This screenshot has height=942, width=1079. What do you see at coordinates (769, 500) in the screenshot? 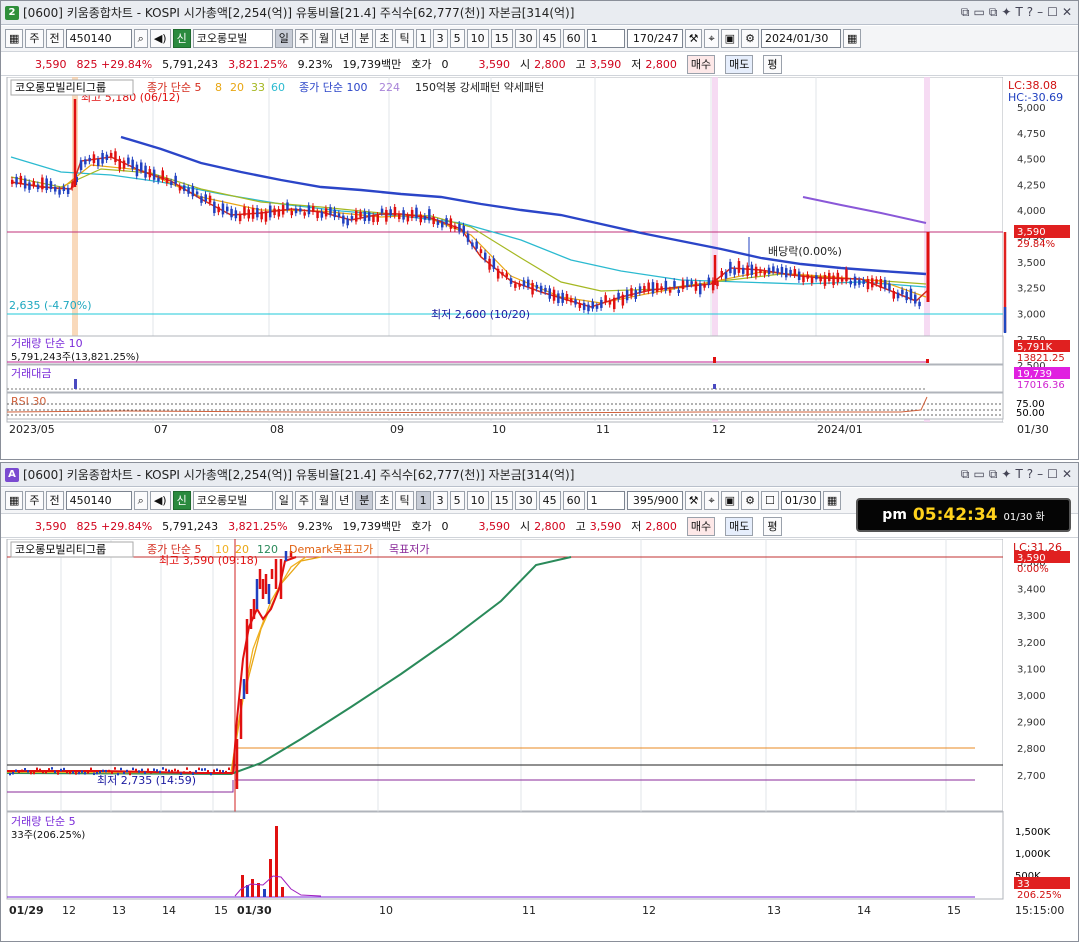
I see `checkbox: ☐` at bounding box center [769, 500].